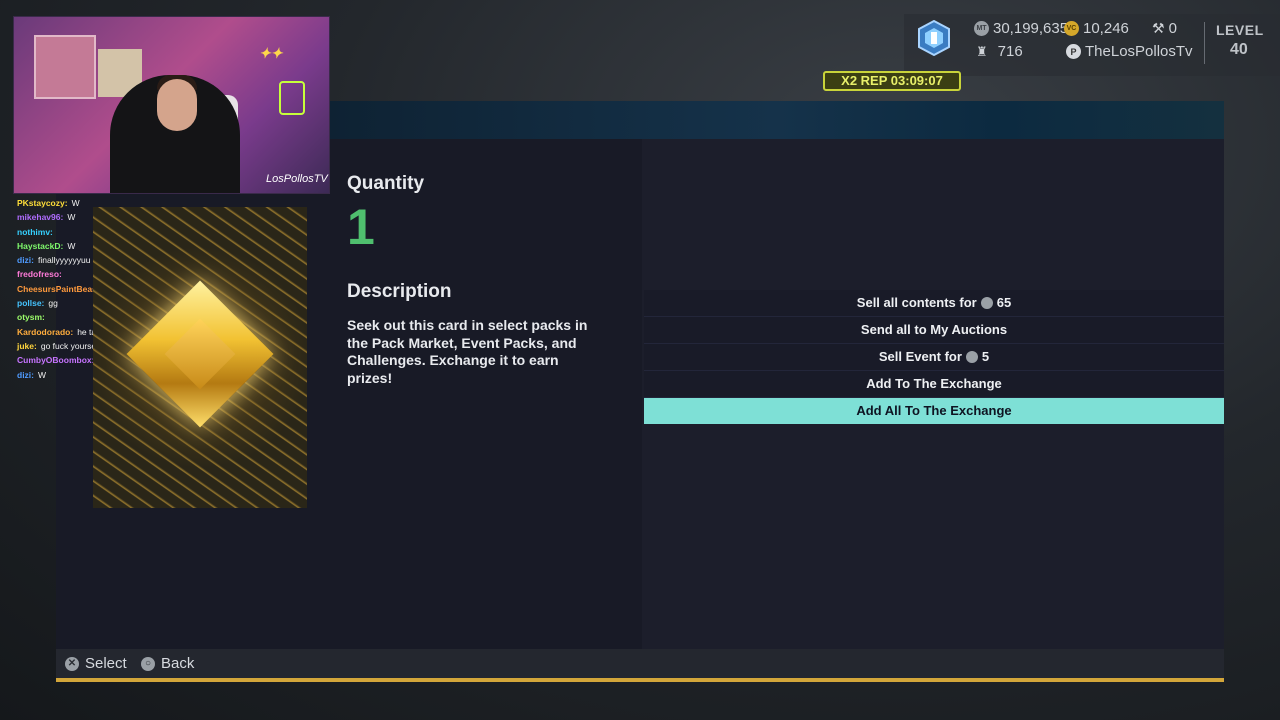 This screenshot has width=1280, height=720. What do you see at coordinates (1158, 28) in the screenshot?
I see `gavel-icon: ⚒` at bounding box center [1158, 28].